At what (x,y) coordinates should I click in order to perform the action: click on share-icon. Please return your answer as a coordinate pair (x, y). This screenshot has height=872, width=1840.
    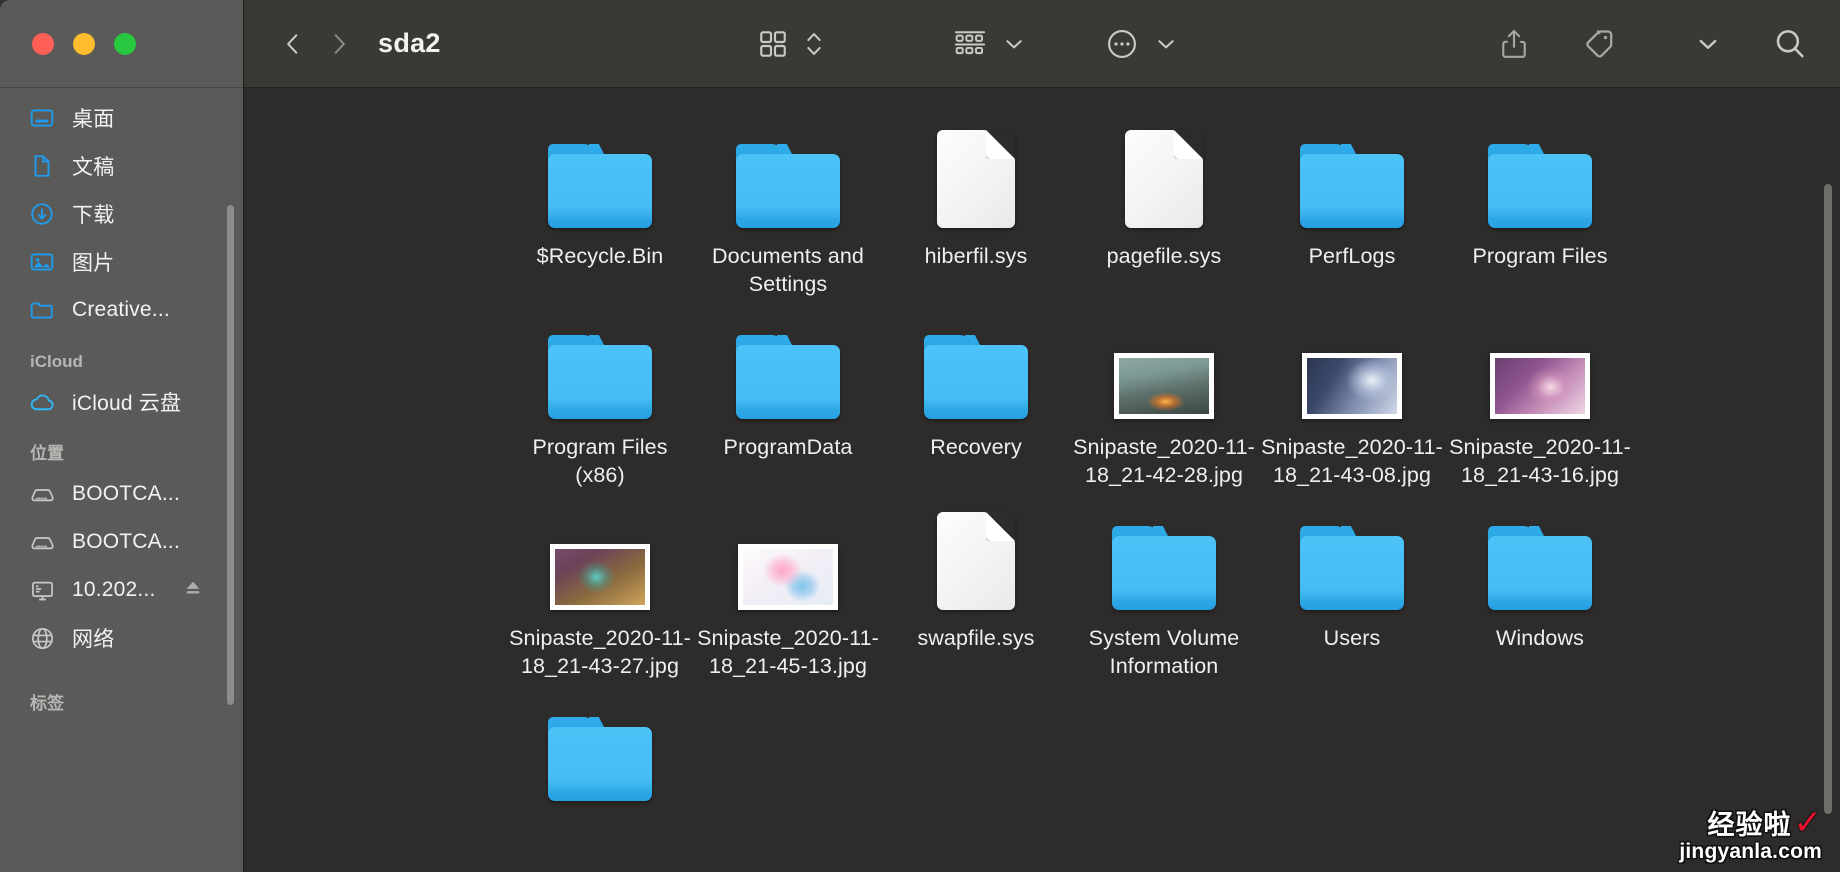
    Looking at the image, I should click on (1514, 43).